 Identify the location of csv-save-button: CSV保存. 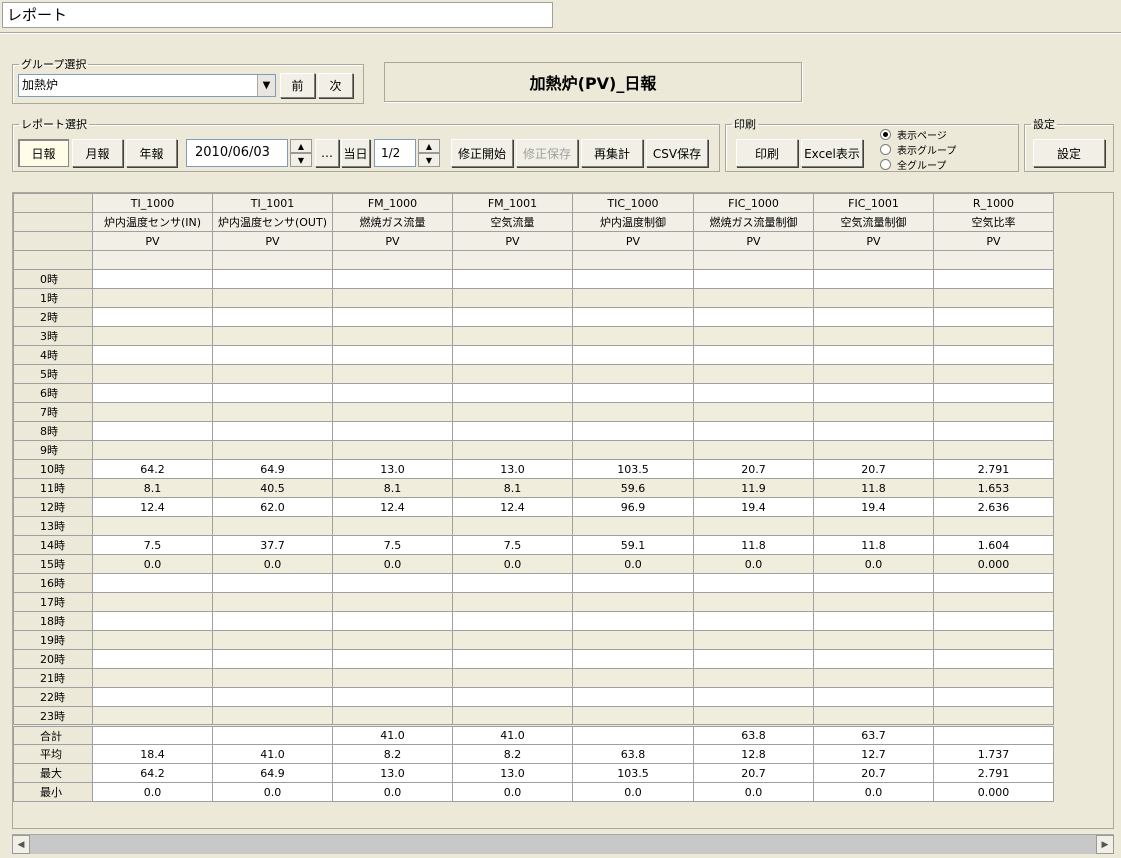
(677, 153).